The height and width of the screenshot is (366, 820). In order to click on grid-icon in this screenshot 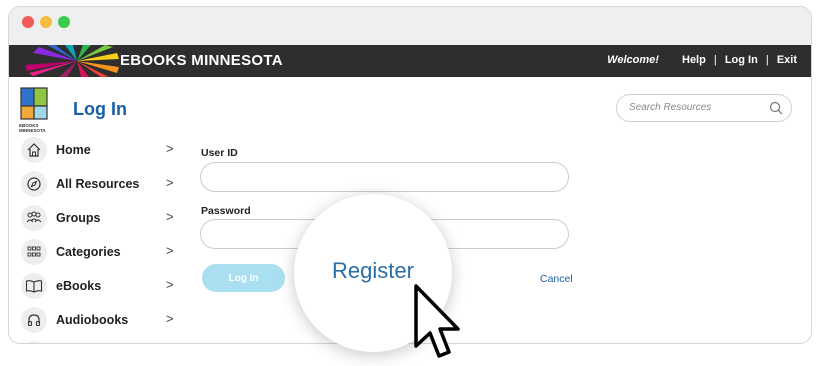, I will do `click(34, 252)`.